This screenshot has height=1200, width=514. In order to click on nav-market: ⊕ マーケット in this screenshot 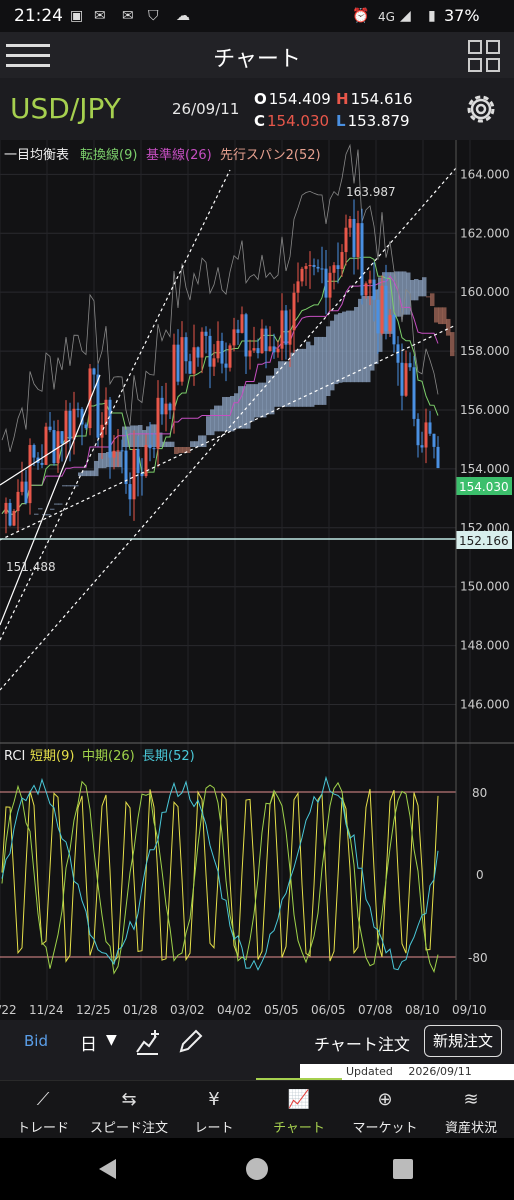, I will do `click(385, 1110)`.